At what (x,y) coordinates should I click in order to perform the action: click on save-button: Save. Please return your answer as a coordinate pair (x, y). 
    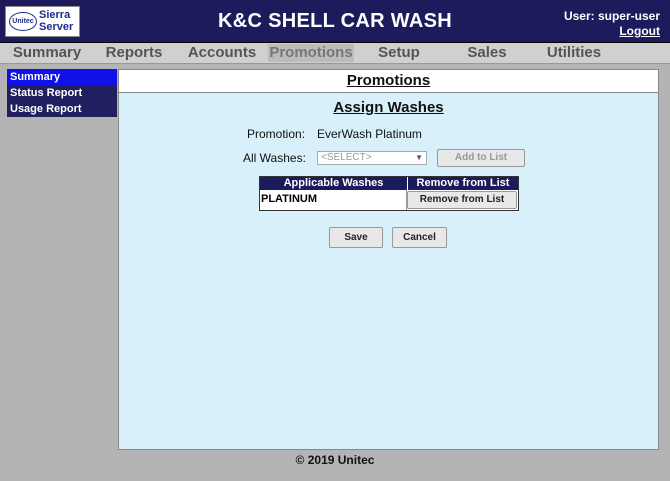
    Looking at the image, I should click on (356, 237).